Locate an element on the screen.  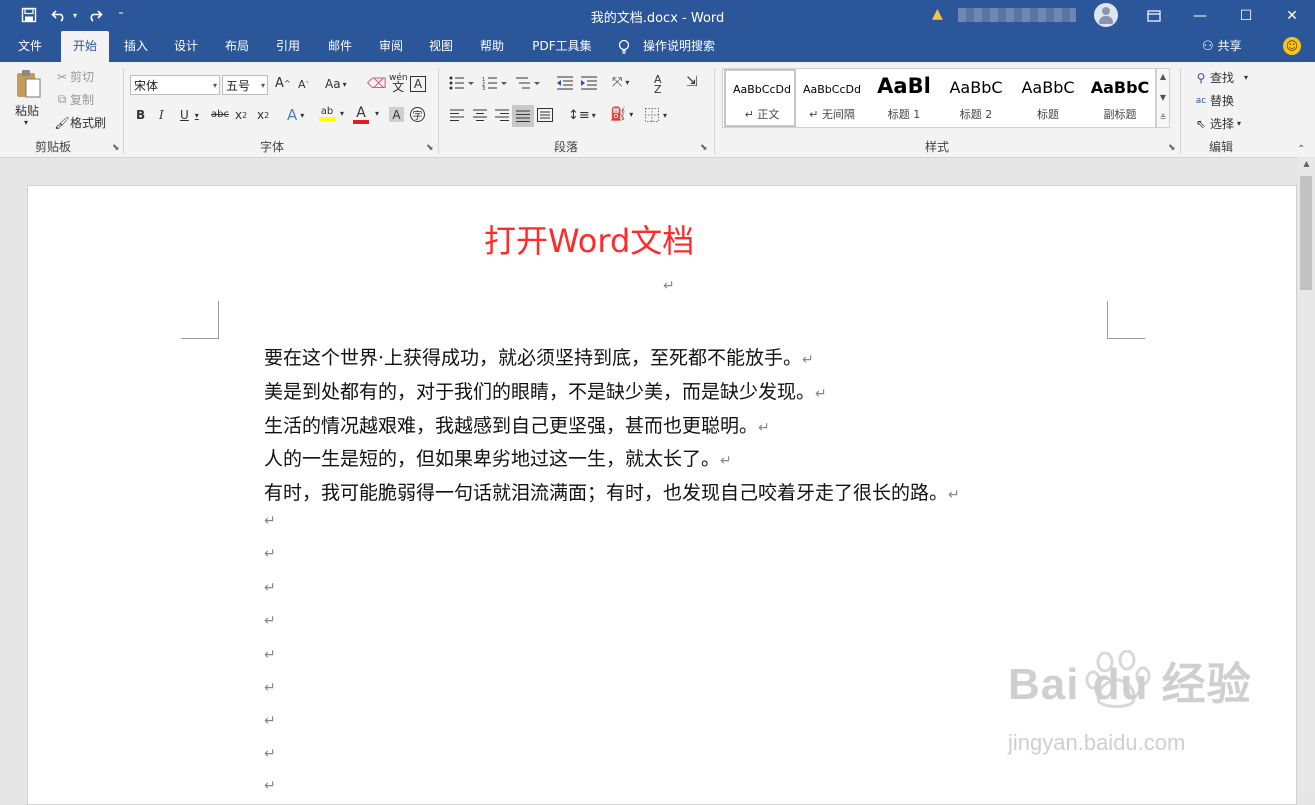
tab-references: 引用 is located at coordinates (288, 46).